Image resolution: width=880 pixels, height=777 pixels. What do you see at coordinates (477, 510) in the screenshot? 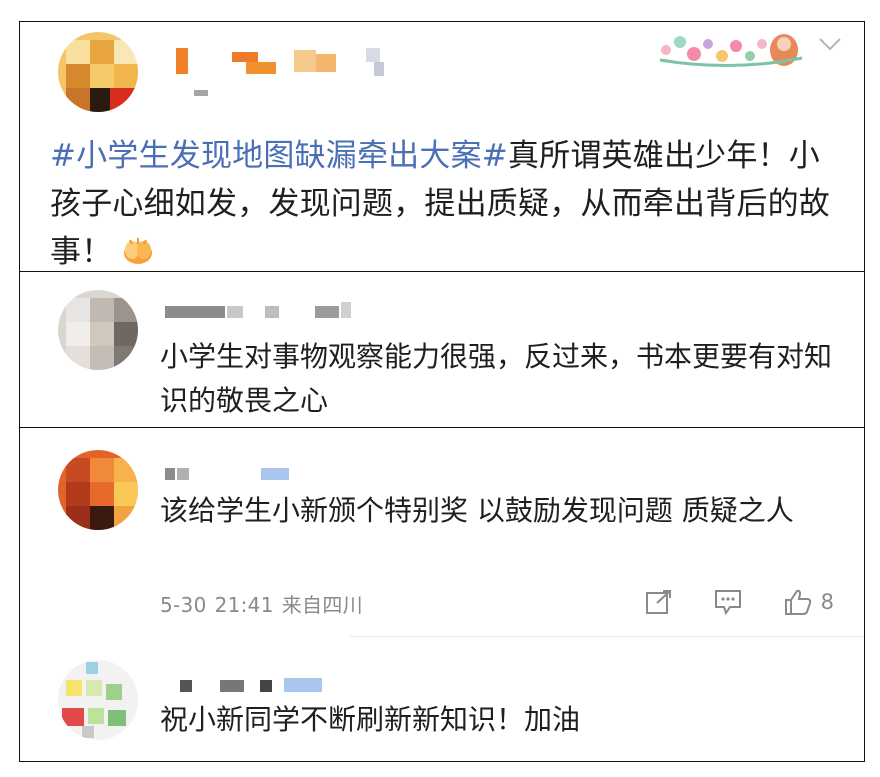
I see `comment-text: 该给学生小新颁个特别奖 以鼓励发现问题 质疑之人` at bounding box center [477, 510].